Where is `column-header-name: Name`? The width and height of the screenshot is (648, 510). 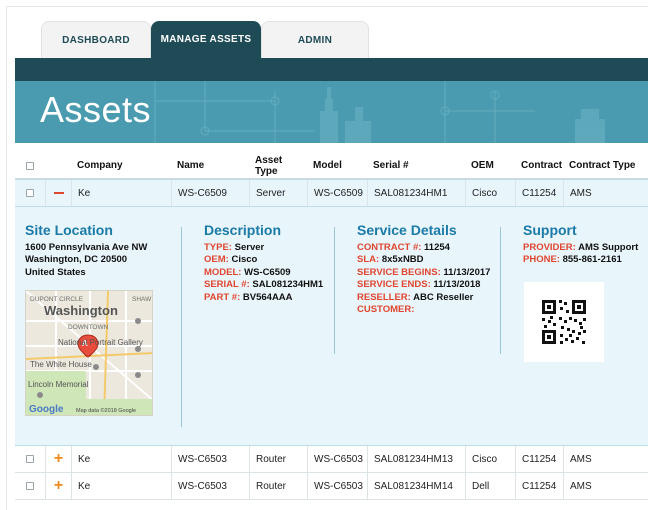 column-header-name: Name is located at coordinates (210, 165).